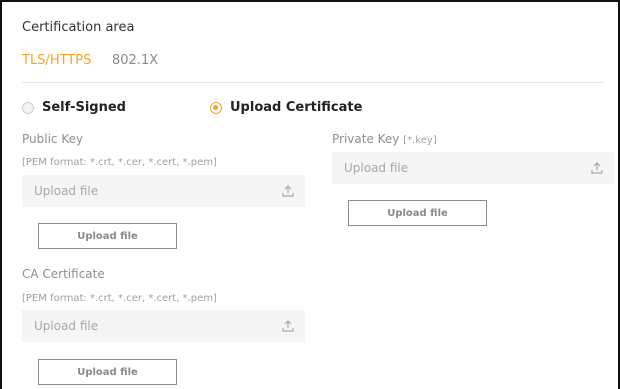 The height and width of the screenshot is (389, 620). What do you see at coordinates (63, 274) in the screenshot?
I see `ca-certificate-label: CA Certificate` at bounding box center [63, 274].